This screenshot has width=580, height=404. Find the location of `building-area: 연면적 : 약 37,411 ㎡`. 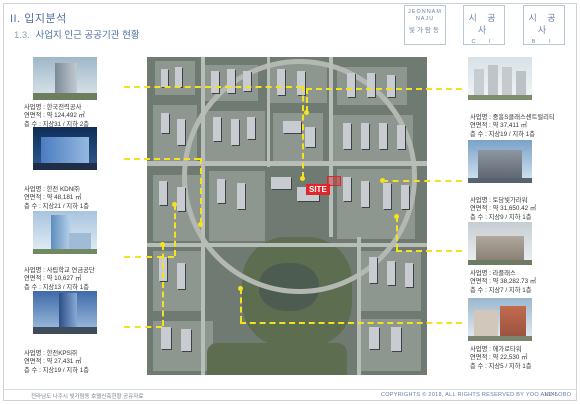

building-area: 연면적 : 약 37,411 ㎡ is located at coordinates (499, 126).